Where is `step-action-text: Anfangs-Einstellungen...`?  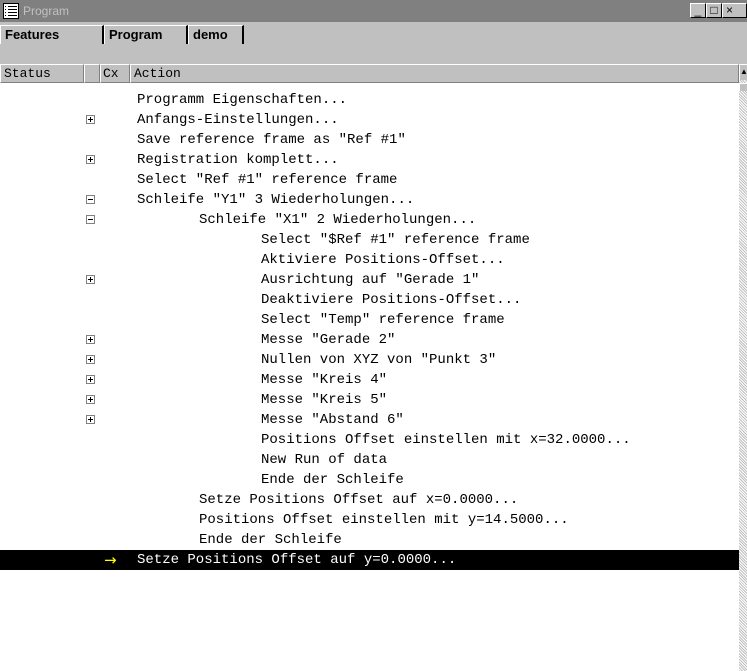
step-action-text: Anfangs-Einstellungen... is located at coordinates (238, 120).